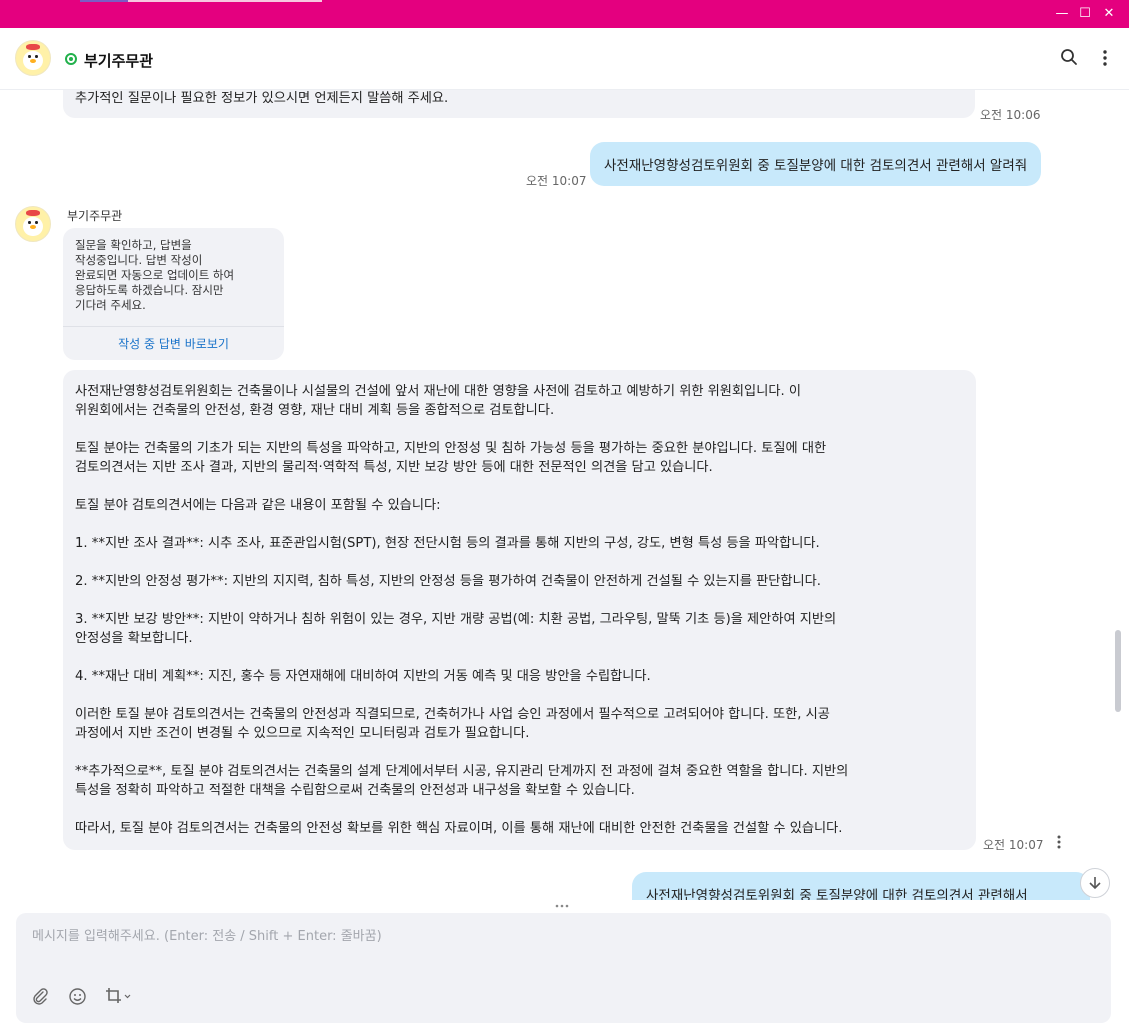  Describe the element at coordinates (1085, 14) in the screenshot. I see `maximize-button: ☐` at that location.